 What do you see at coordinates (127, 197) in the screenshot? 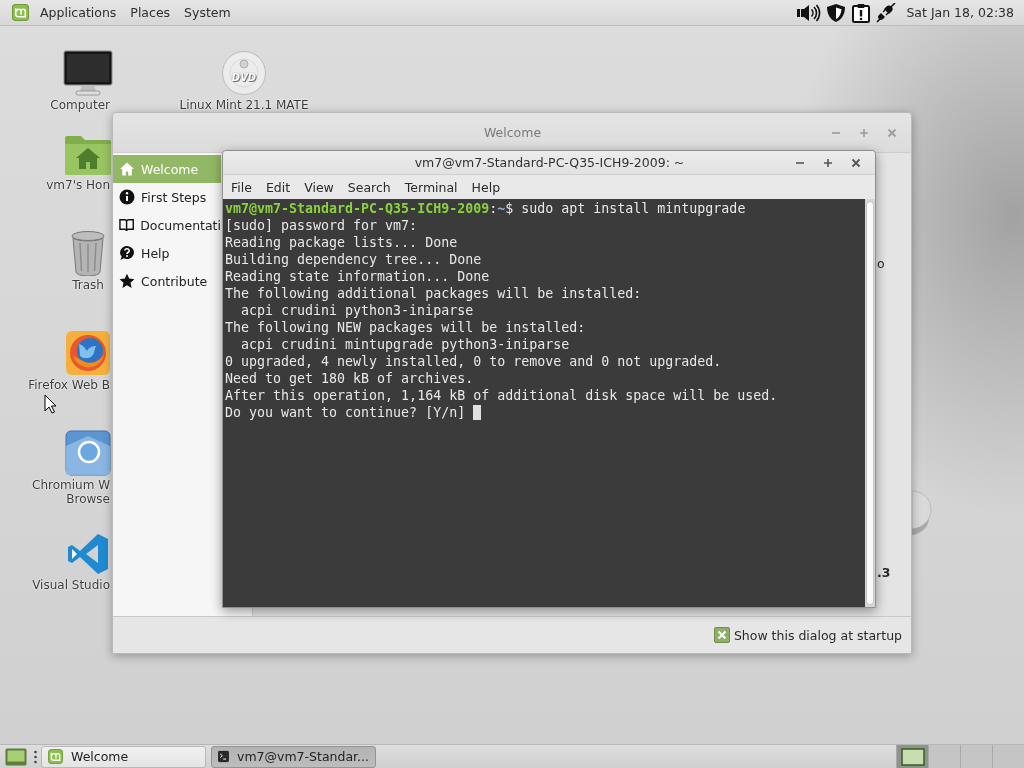
I see `info-icon` at bounding box center [127, 197].